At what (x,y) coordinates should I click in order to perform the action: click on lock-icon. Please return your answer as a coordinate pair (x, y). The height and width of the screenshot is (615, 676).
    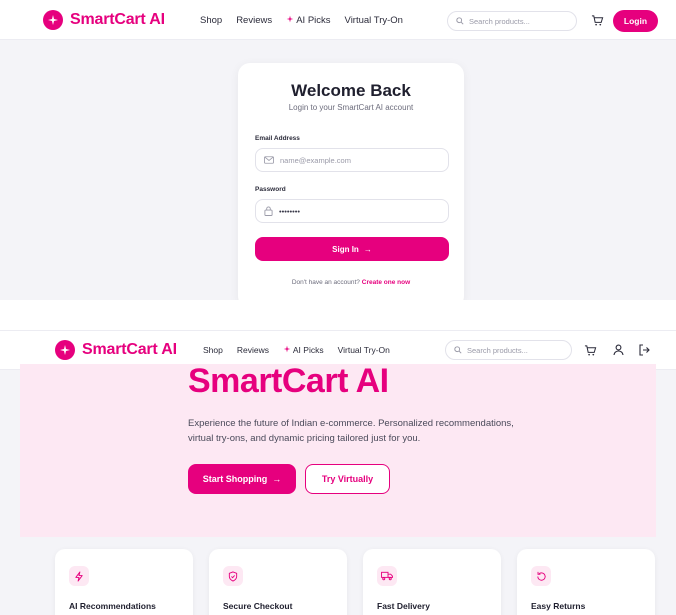
    Looking at the image, I should click on (268, 211).